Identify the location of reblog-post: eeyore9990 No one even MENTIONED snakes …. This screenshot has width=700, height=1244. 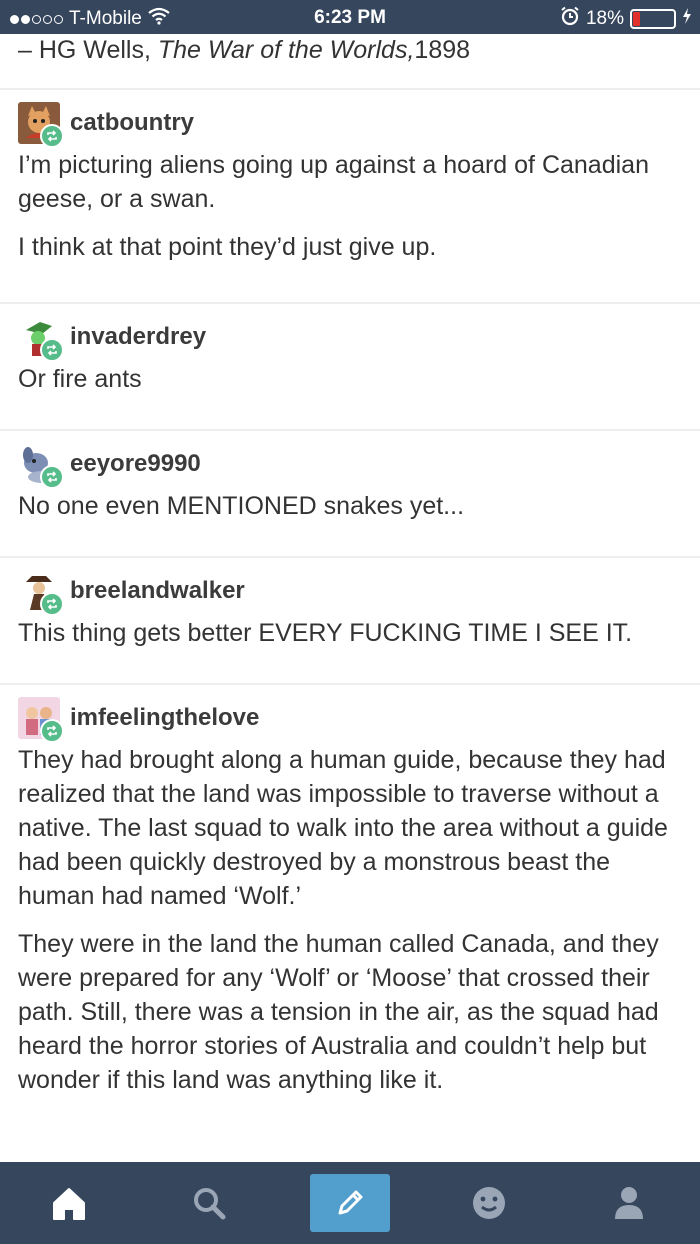
(350, 492).